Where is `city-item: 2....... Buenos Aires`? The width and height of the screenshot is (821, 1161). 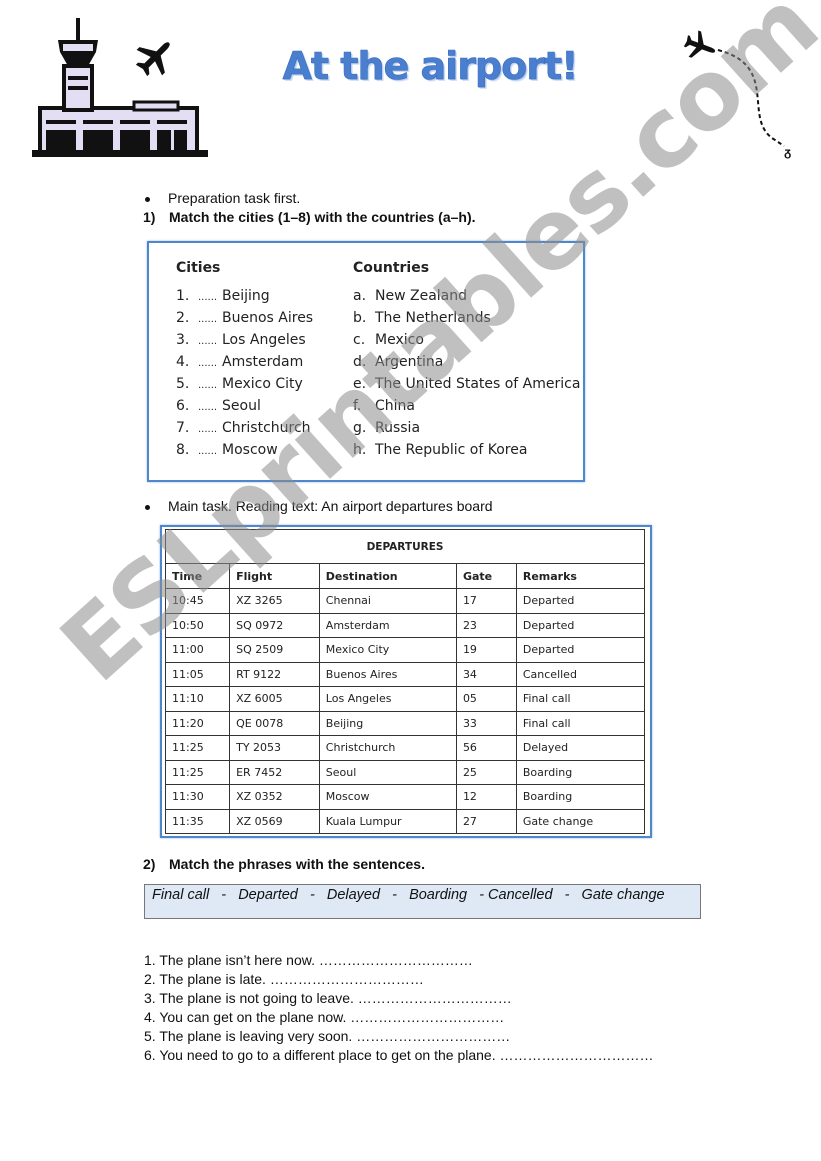 city-item: 2....... Buenos Aires is located at coordinates (244, 318).